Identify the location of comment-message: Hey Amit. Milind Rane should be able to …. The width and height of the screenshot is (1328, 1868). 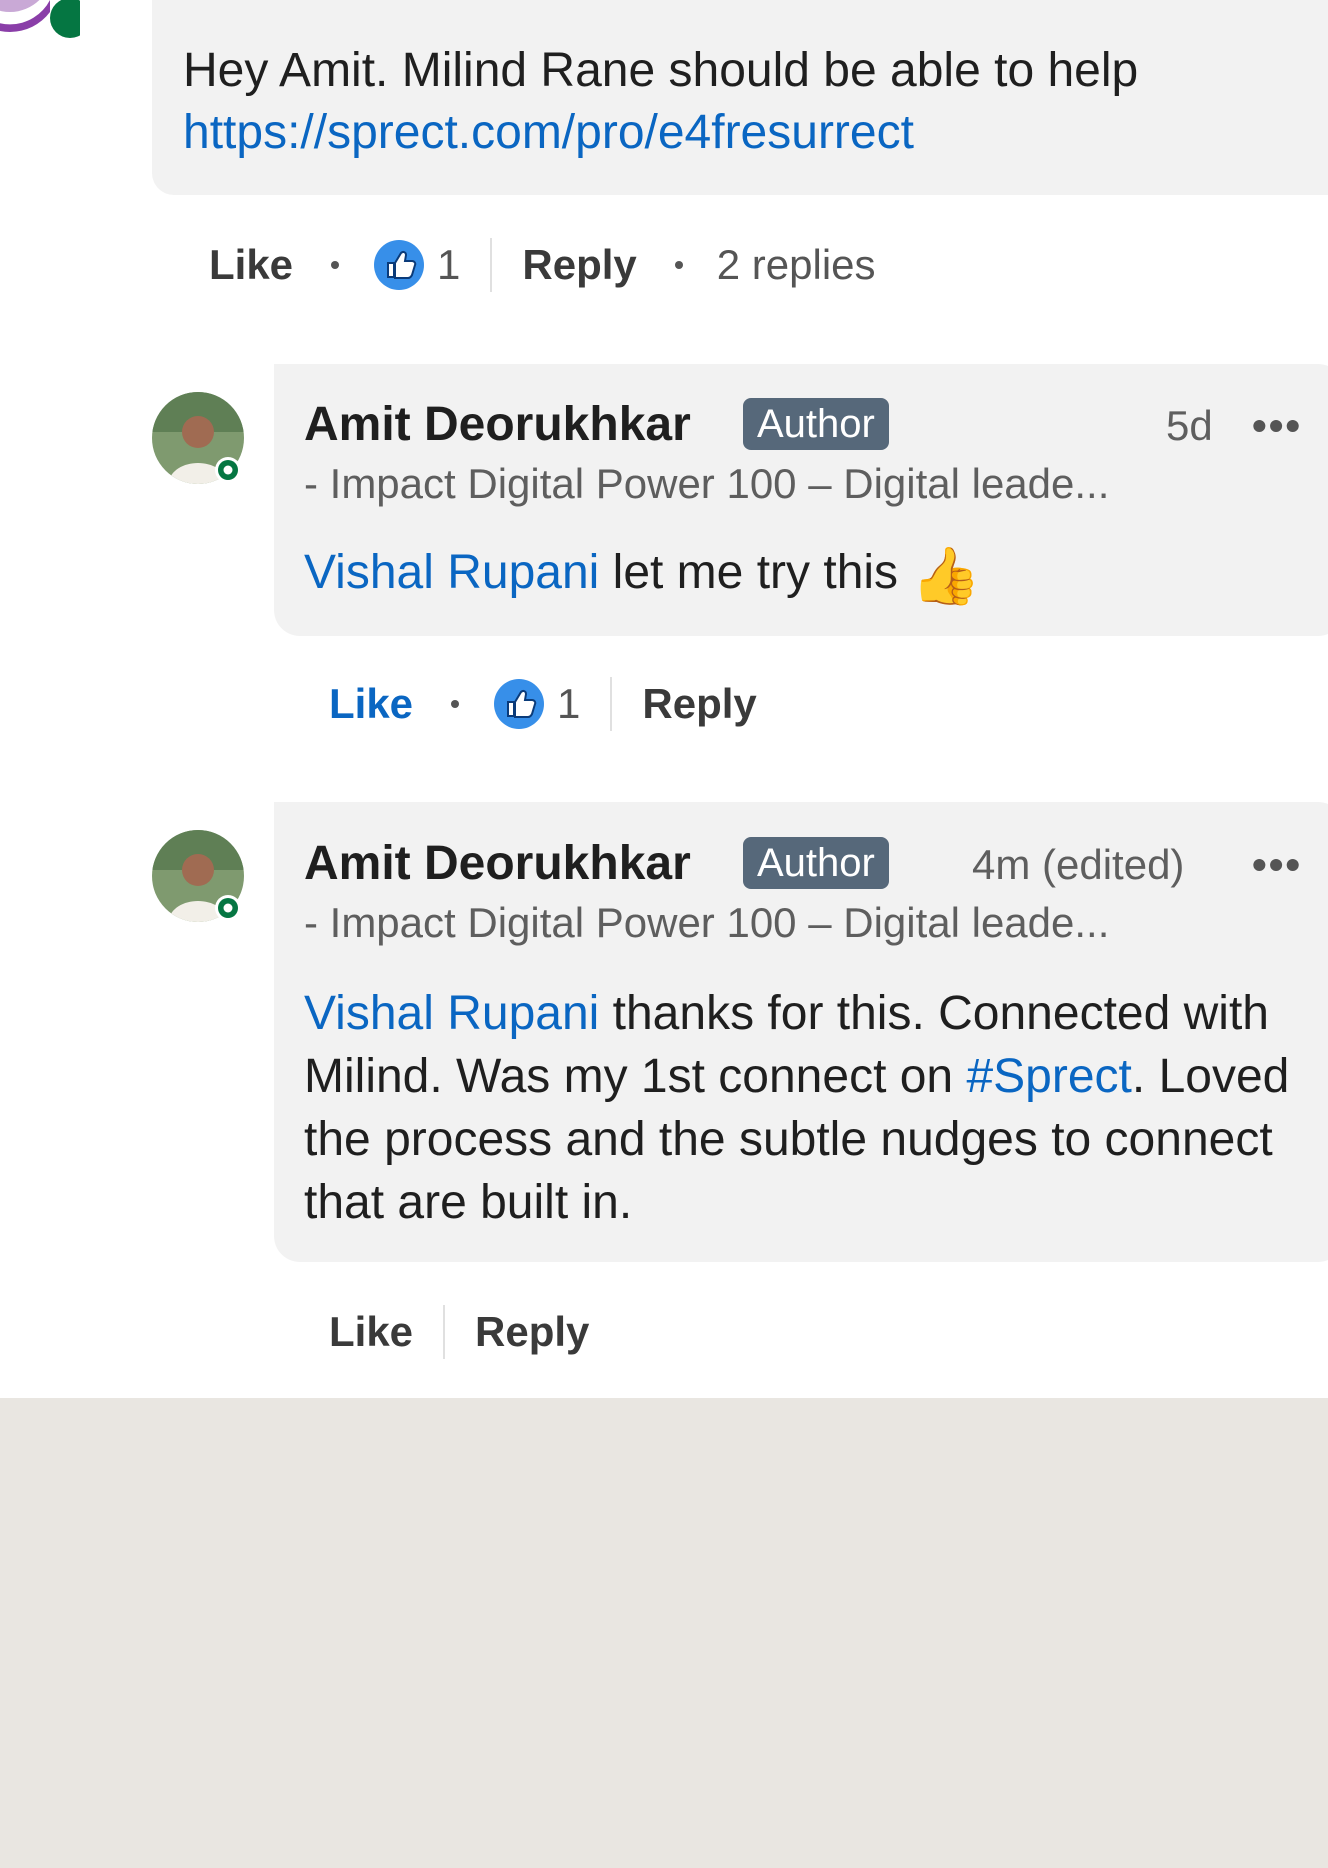
(661, 70).